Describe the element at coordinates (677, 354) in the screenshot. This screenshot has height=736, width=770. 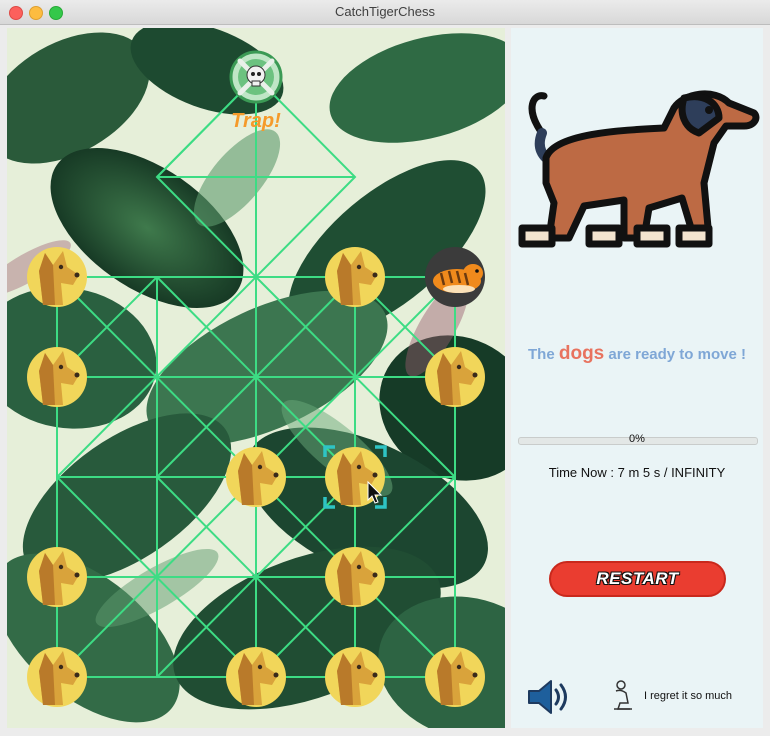
I see `status-suffix: are ready to move !` at that location.